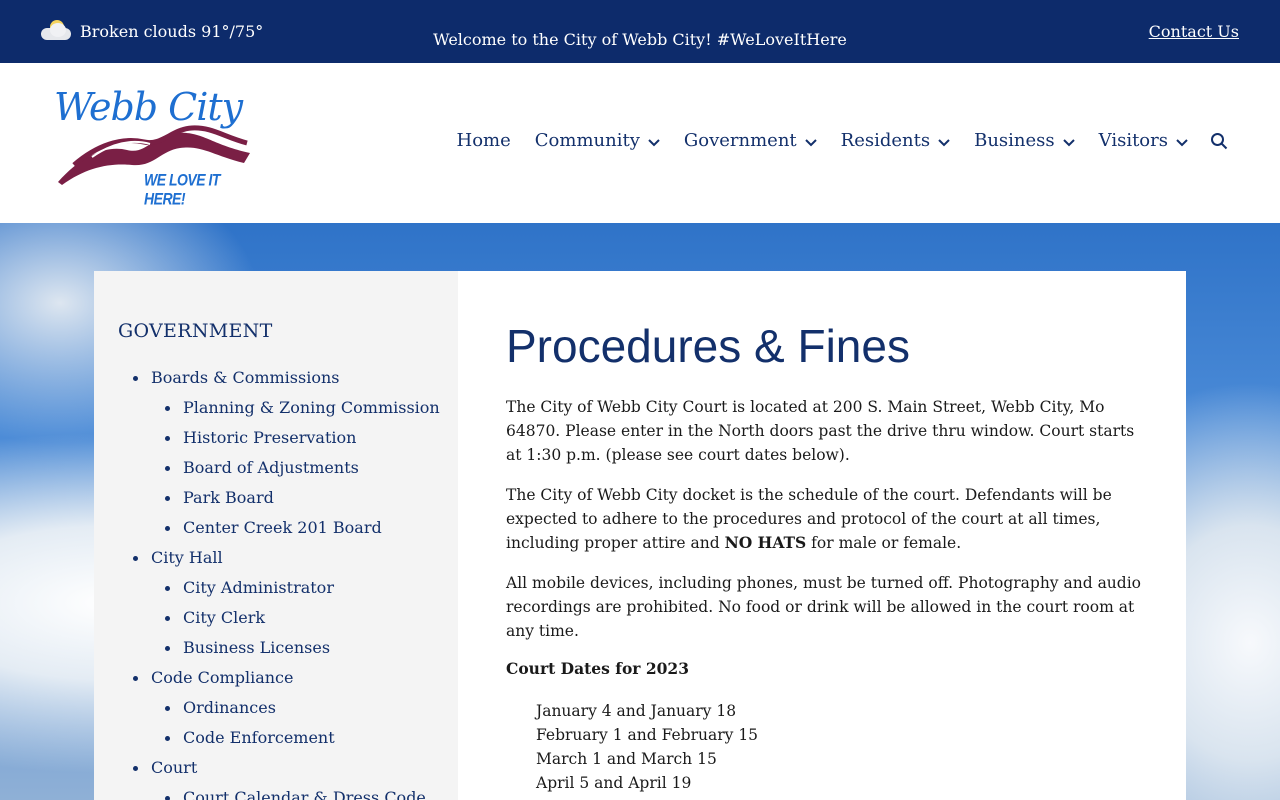 This screenshot has width=1280, height=800. I want to click on sidebar-item-court-calendar: Court Calendar & Dress Code, so click(276, 793).